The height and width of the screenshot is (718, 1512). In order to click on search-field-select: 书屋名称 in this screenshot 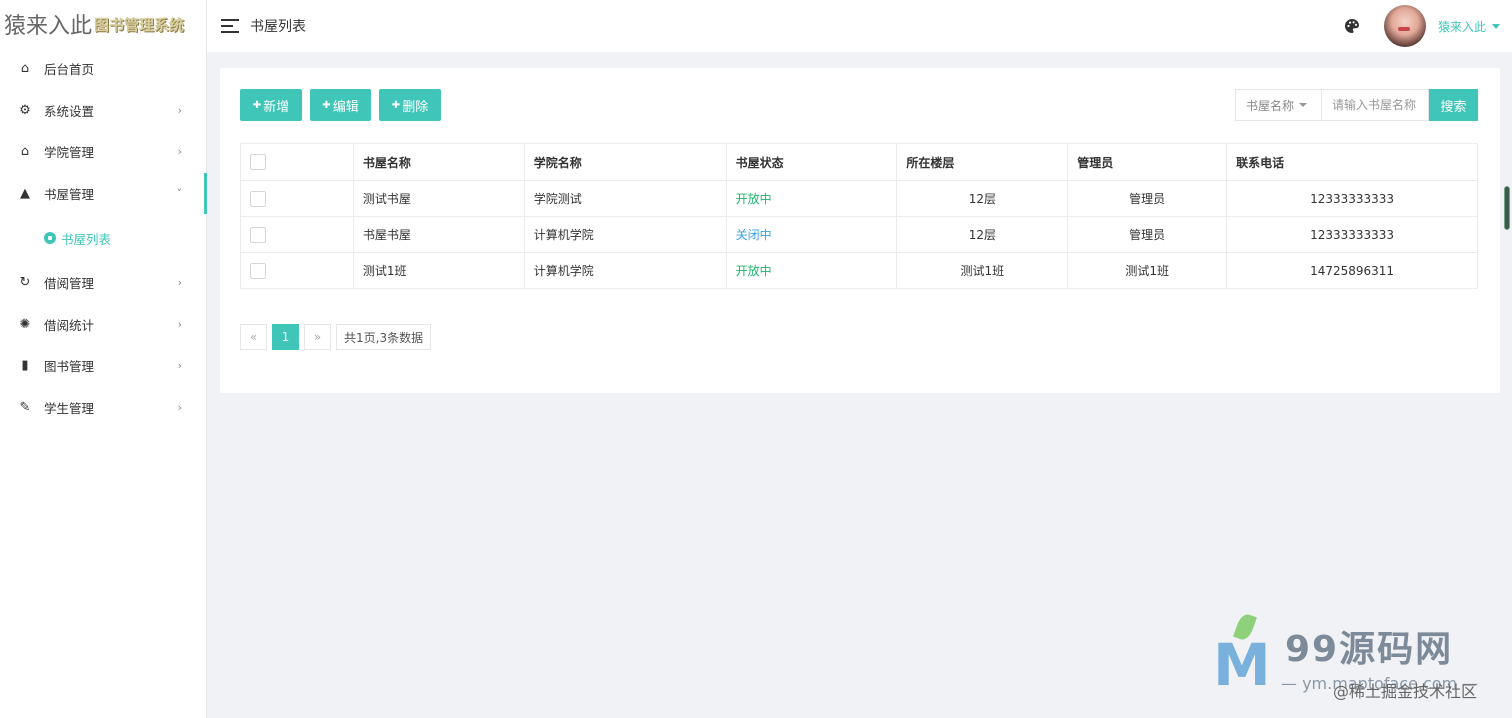, I will do `click(1278, 105)`.